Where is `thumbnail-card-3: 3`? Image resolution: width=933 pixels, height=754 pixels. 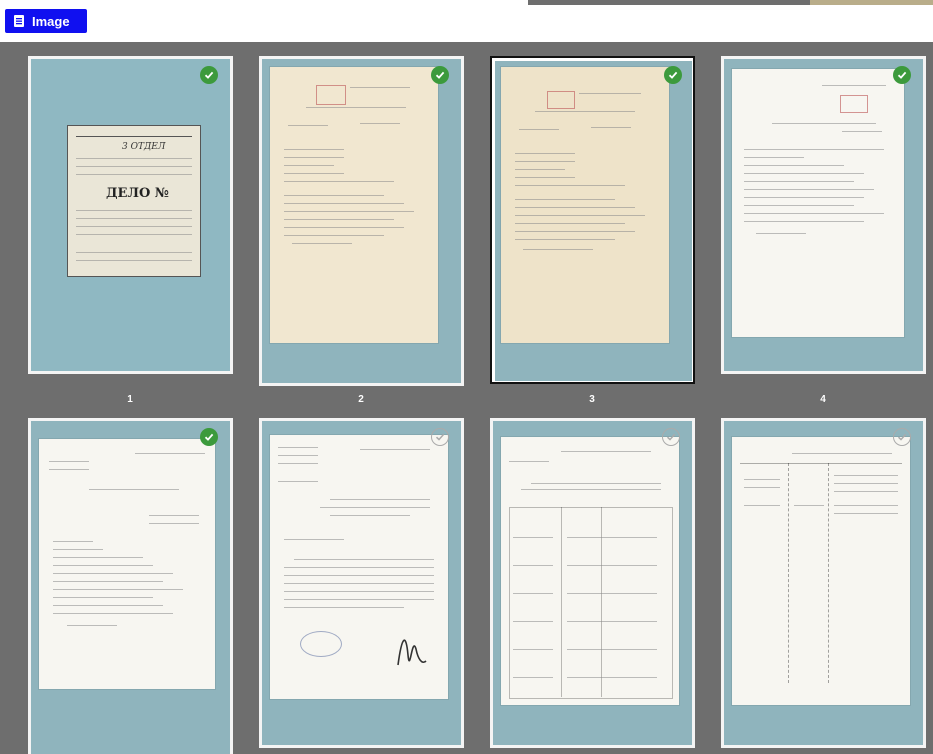
thumbnail-card-3: 3 is located at coordinates (592, 230).